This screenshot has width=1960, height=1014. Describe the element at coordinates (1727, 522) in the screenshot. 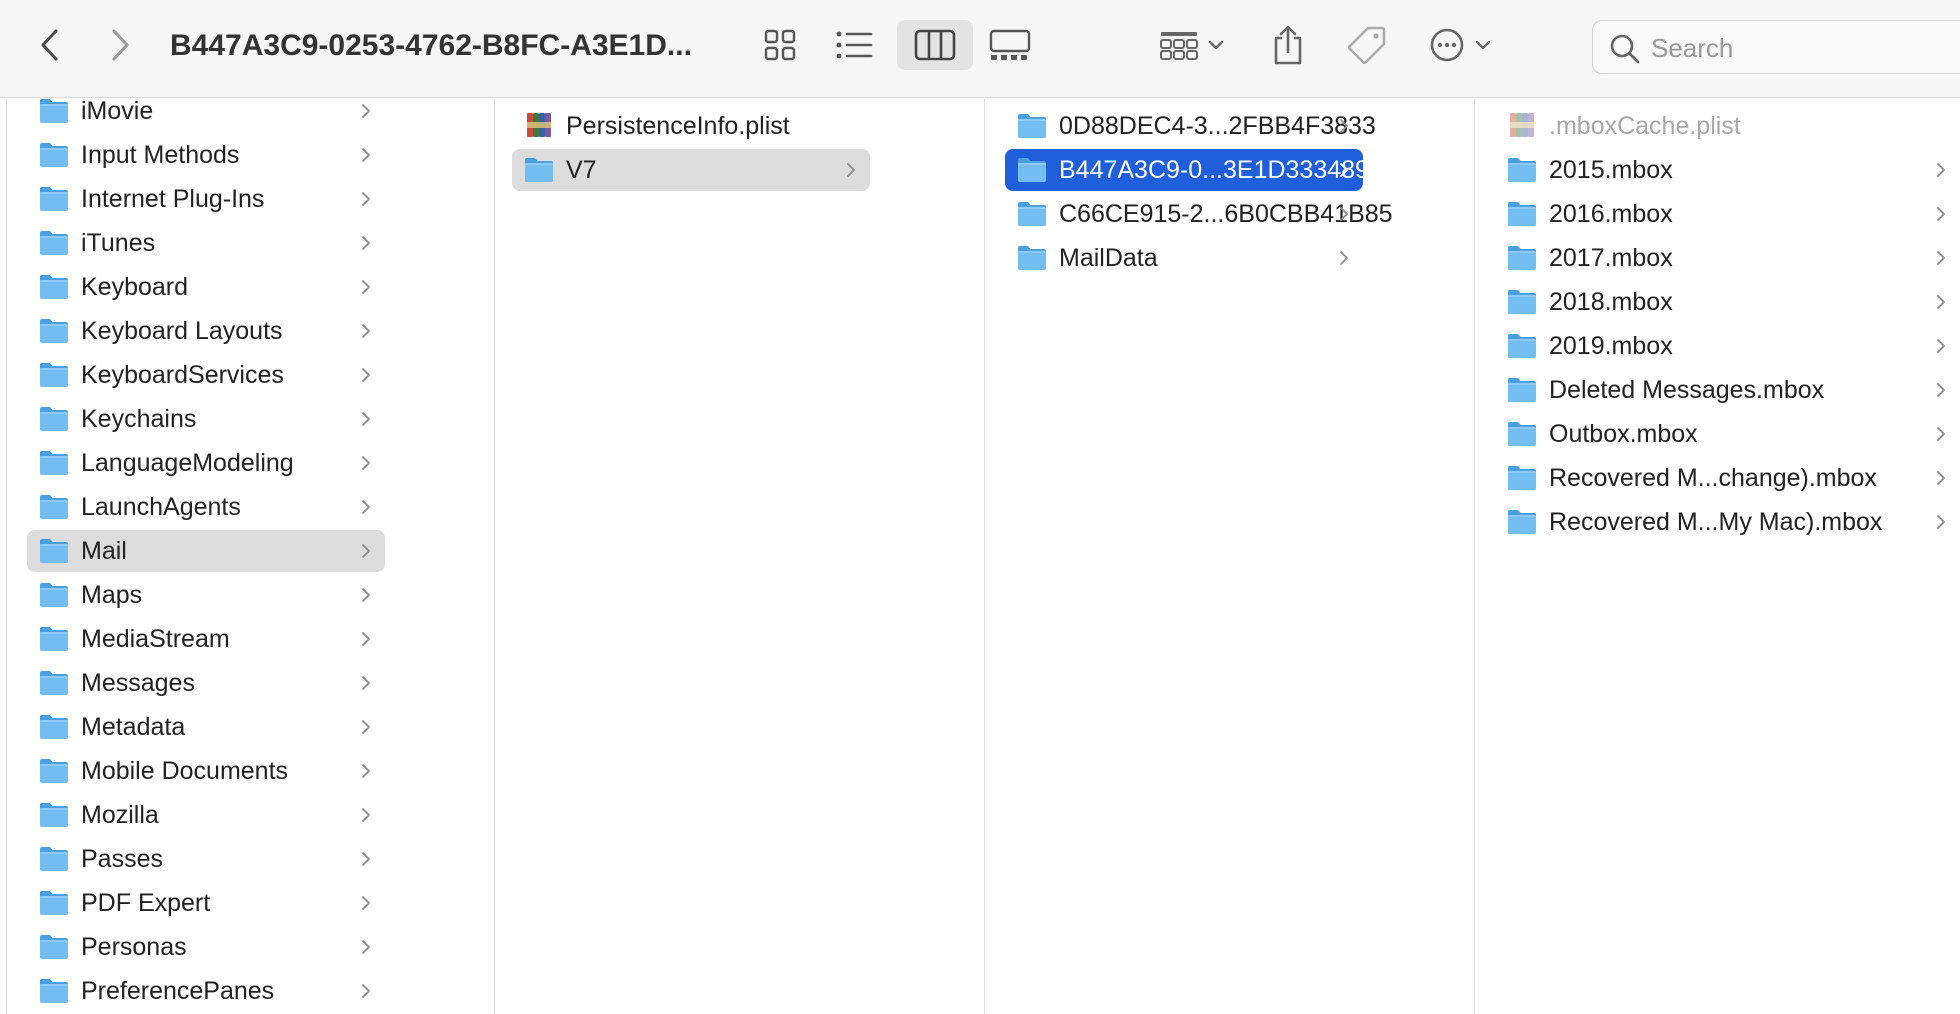

I see `col4-row: Recovered M...My Mac).mbox` at that location.